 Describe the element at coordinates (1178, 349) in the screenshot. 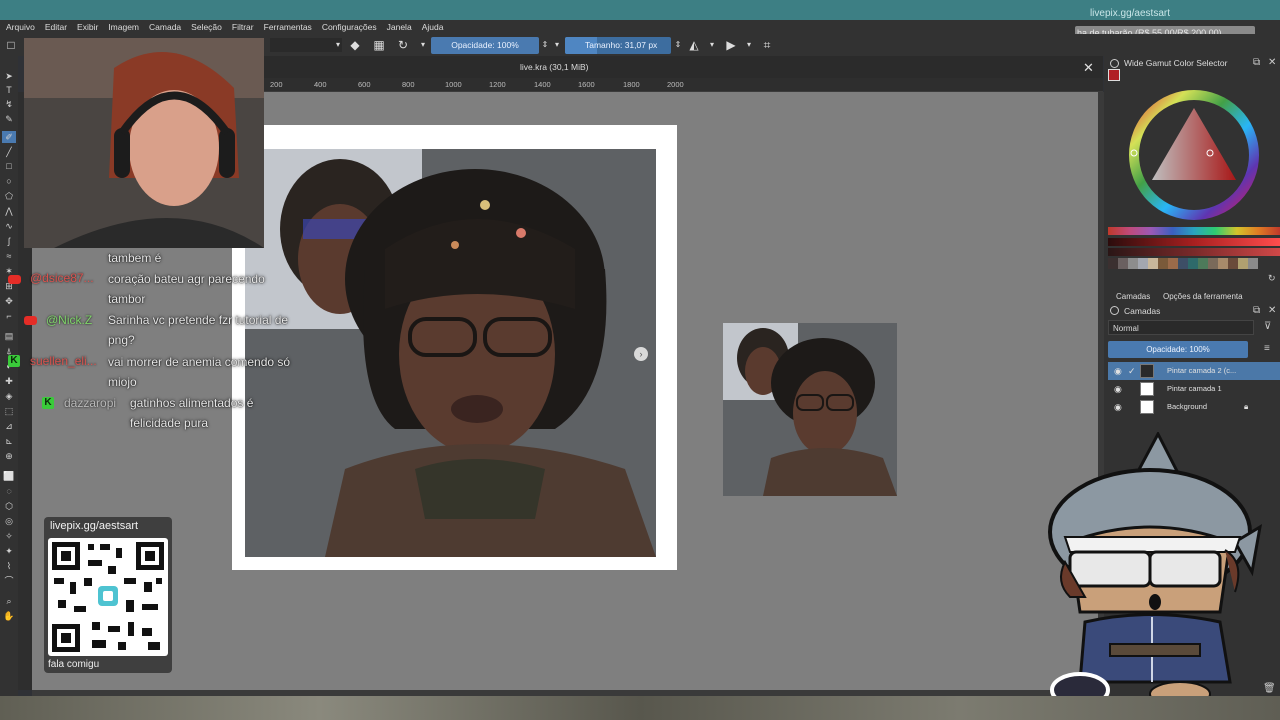

I see `layer-opacity-slider: Opacidade: 100%` at that location.